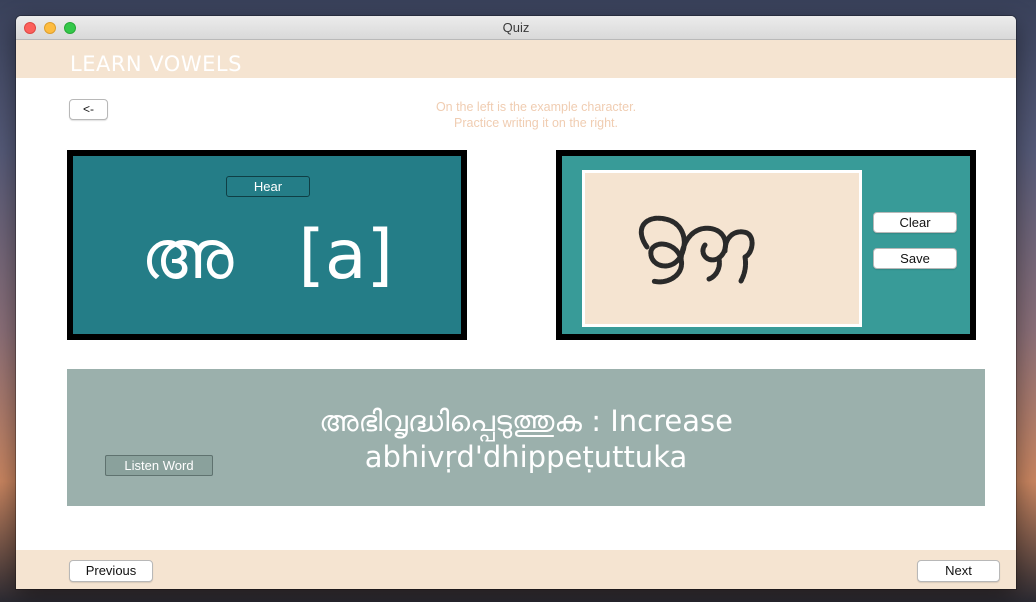  What do you see at coordinates (450, 421) in the screenshot?
I see `word-native: അഭിവൃദ്ധിപ്പെടുത്തുക` at bounding box center [450, 421].